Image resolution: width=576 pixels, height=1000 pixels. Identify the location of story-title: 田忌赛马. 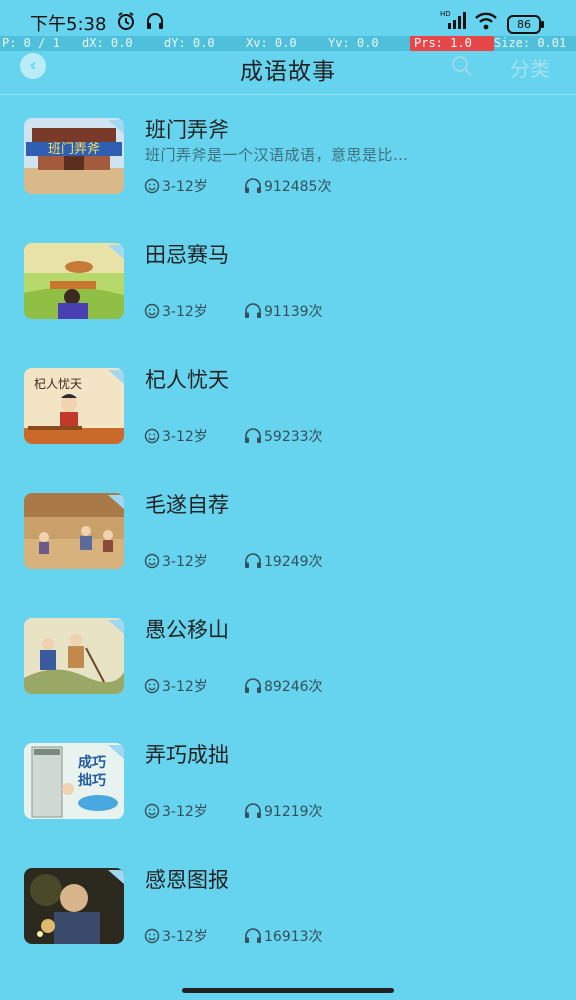
(187, 255).